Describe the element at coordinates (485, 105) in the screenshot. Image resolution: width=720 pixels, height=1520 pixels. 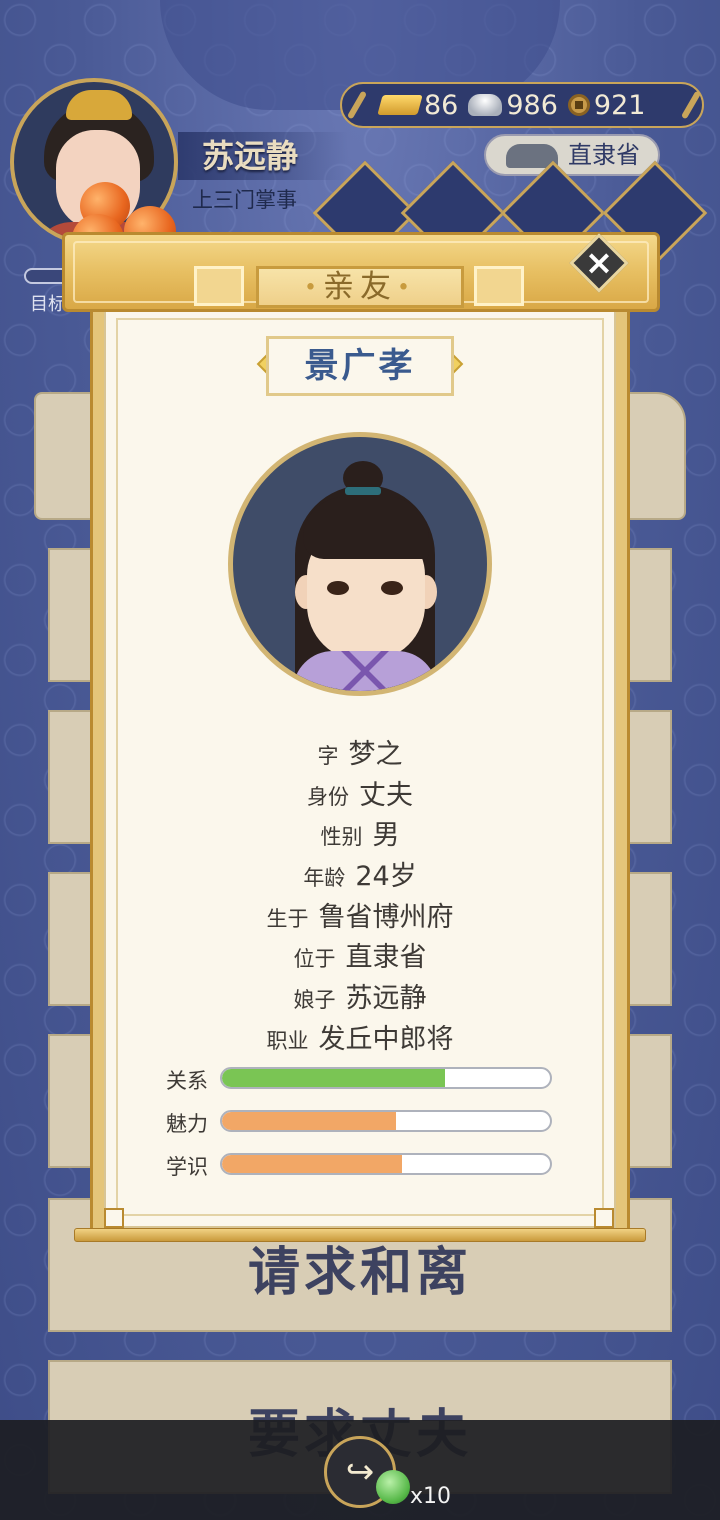
I see `silver-ingot-icon` at that location.